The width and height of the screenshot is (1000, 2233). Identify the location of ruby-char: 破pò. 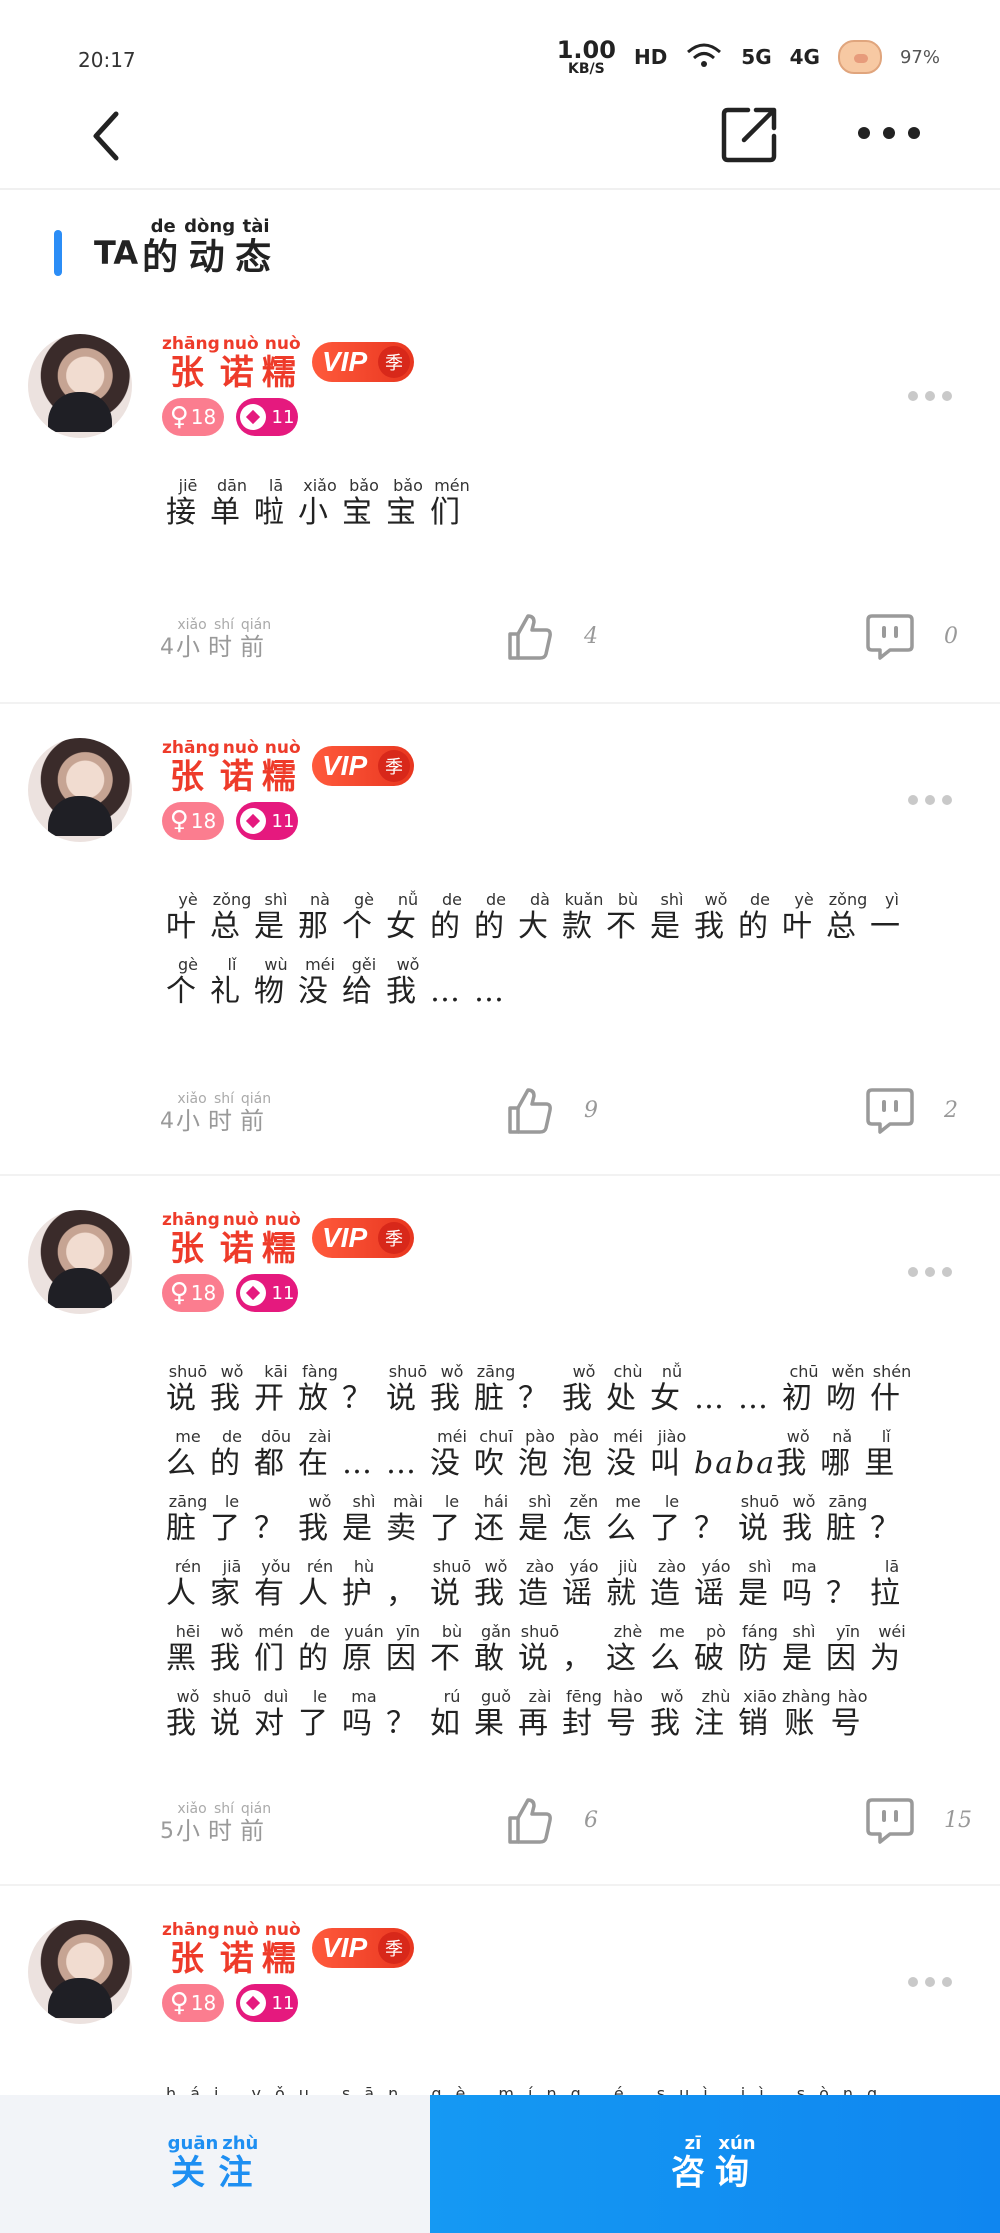
(716, 1649).